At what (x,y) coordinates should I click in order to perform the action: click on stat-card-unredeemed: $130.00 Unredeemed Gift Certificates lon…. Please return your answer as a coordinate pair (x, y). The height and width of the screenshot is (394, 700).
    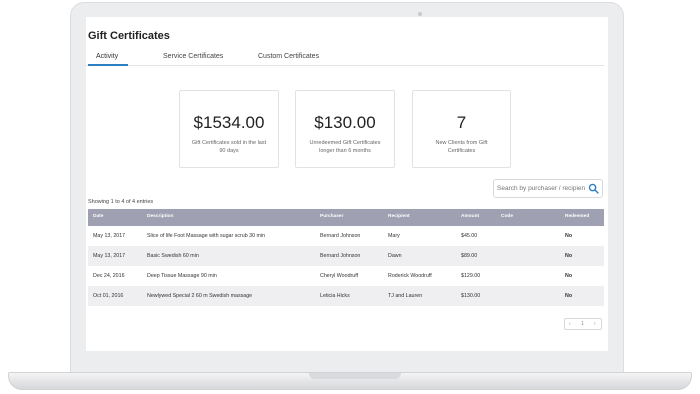
    Looking at the image, I should click on (345, 129).